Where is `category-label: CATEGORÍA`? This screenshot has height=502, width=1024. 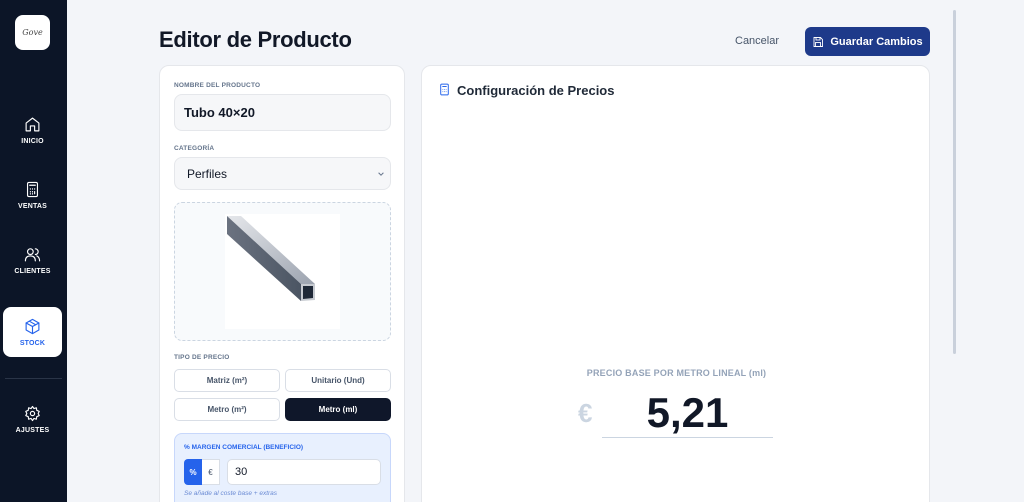 category-label: CATEGORÍA is located at coordinates (194, 148).